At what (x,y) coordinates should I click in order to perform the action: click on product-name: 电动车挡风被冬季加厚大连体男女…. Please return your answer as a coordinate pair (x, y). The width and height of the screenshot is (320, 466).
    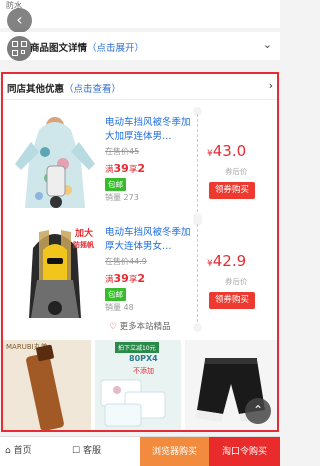
    Looking at the image, I should click on (148, 240).